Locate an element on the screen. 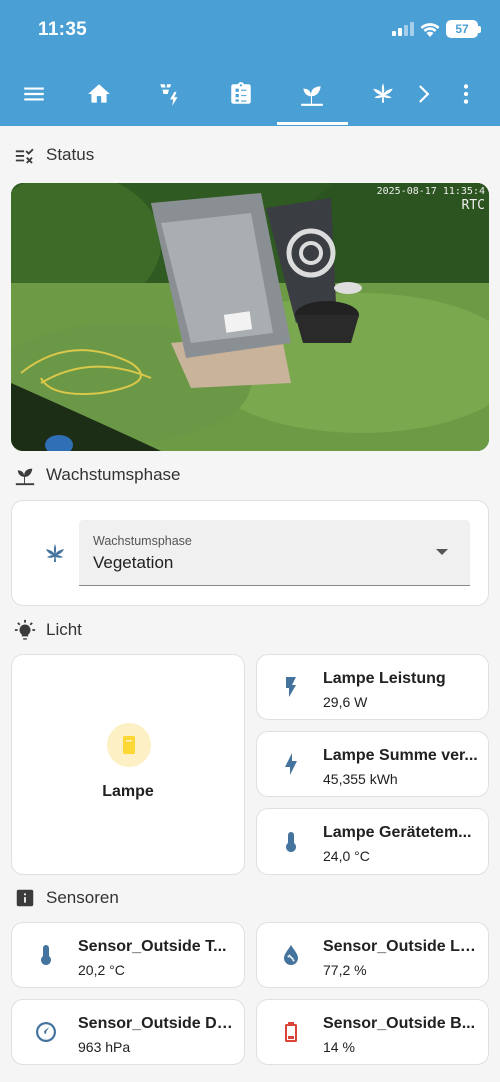  clipboard-list-icon is located at coordinates (241, 93).